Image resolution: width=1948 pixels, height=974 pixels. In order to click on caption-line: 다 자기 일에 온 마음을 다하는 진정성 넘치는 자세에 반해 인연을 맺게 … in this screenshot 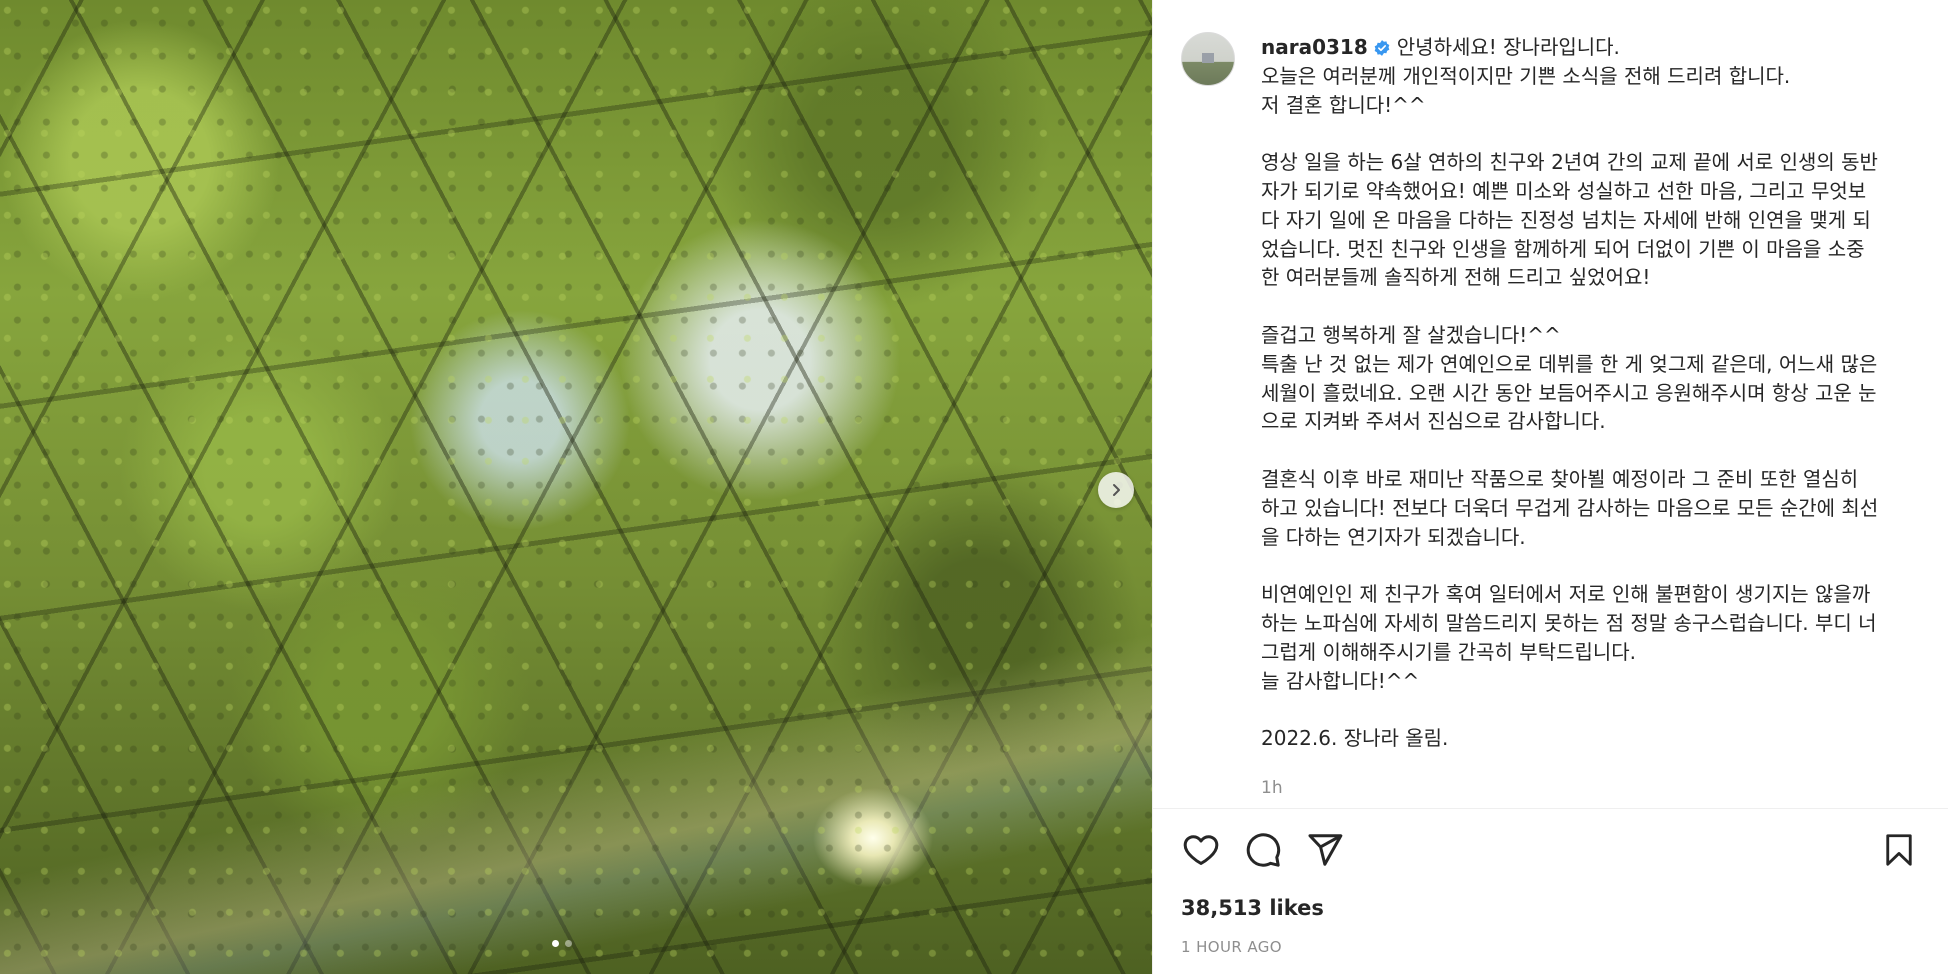, I will do `click(1566, 219)`.